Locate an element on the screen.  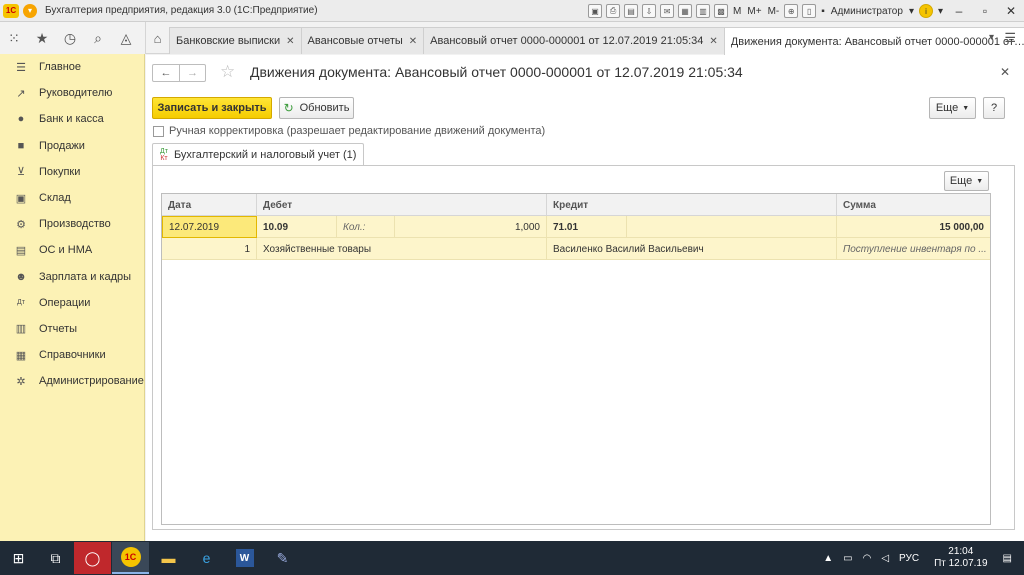
user-chevron-icon: ▾ is located at coordinates (911, 11).